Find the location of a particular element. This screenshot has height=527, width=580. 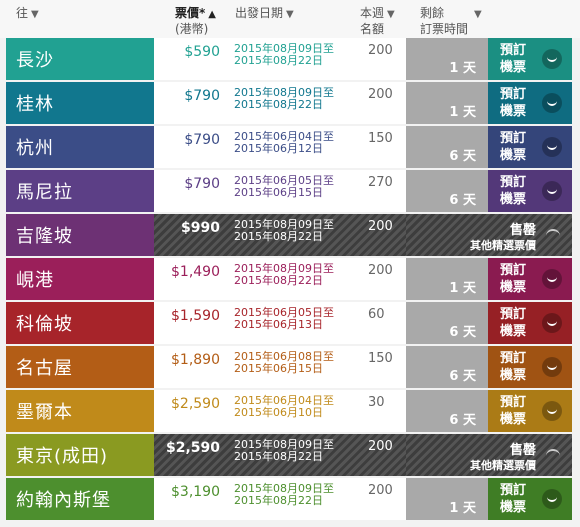

header-quota-sub: 名額 is located at coordinates (372, 29).